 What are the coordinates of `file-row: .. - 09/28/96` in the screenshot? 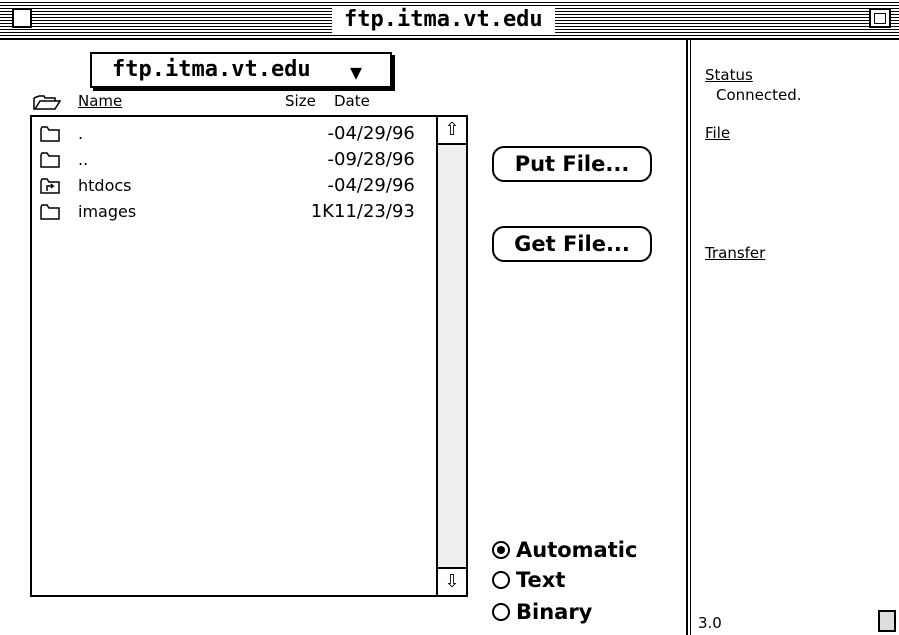 It's located at (232, 160).